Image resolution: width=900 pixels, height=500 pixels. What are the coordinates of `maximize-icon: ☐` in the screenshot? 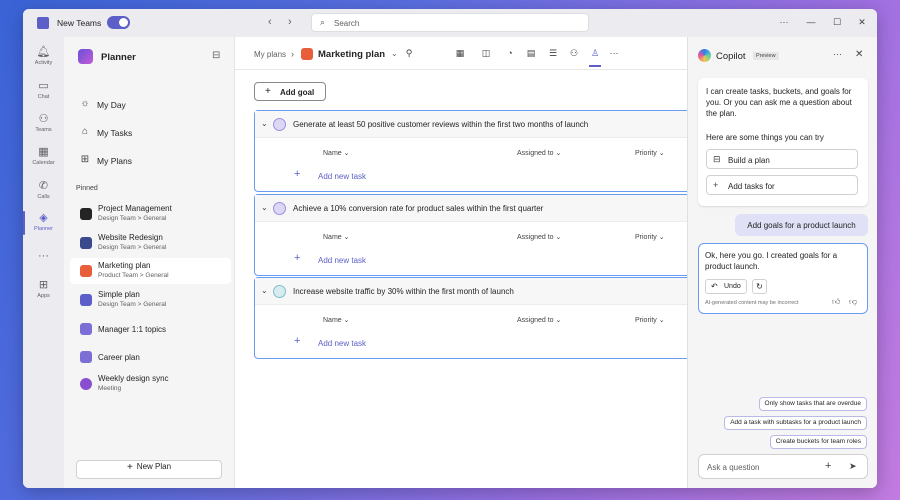 It's located at (837, 22).